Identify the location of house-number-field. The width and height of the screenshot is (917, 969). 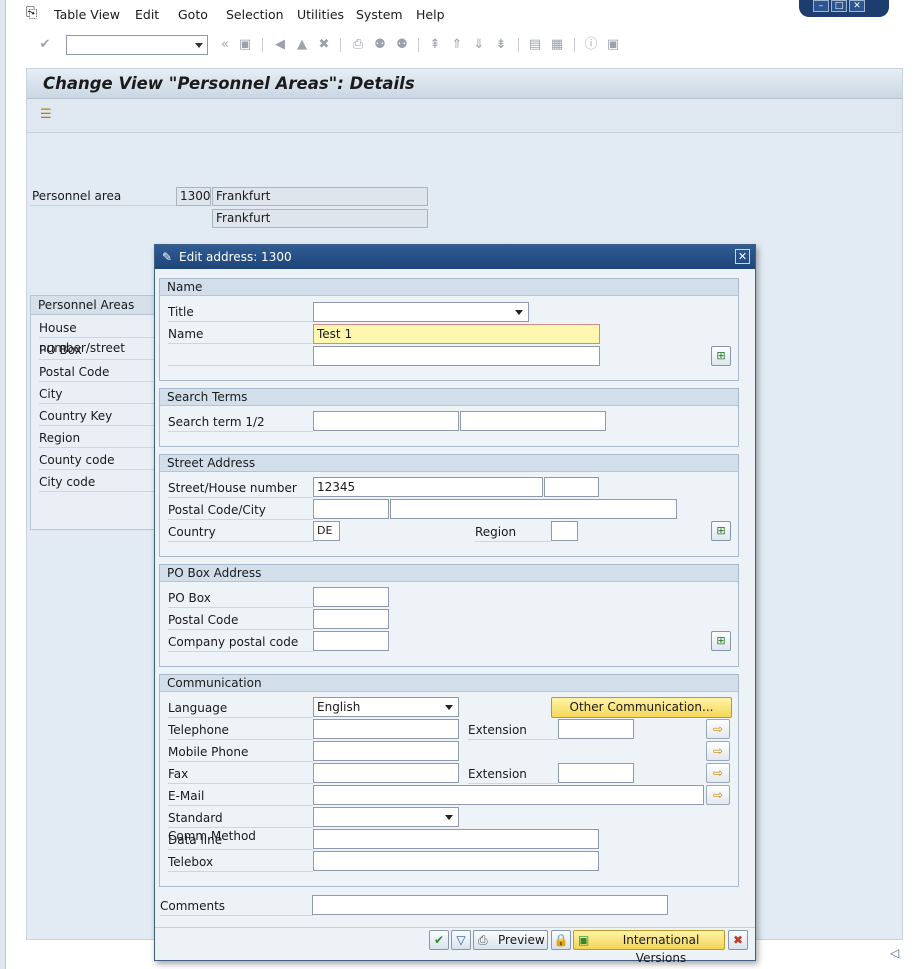
(571, 487).